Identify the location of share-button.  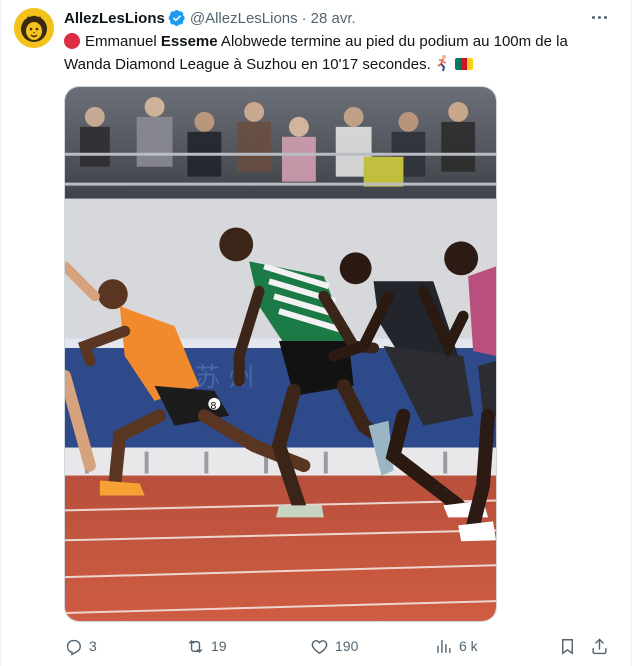
(599, 646).